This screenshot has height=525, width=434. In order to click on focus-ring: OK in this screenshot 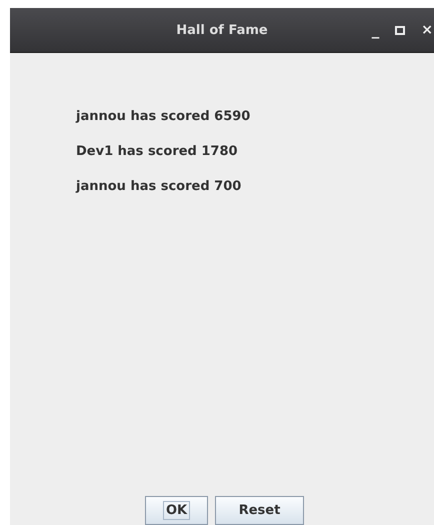, I will do `click(176, 510)`.